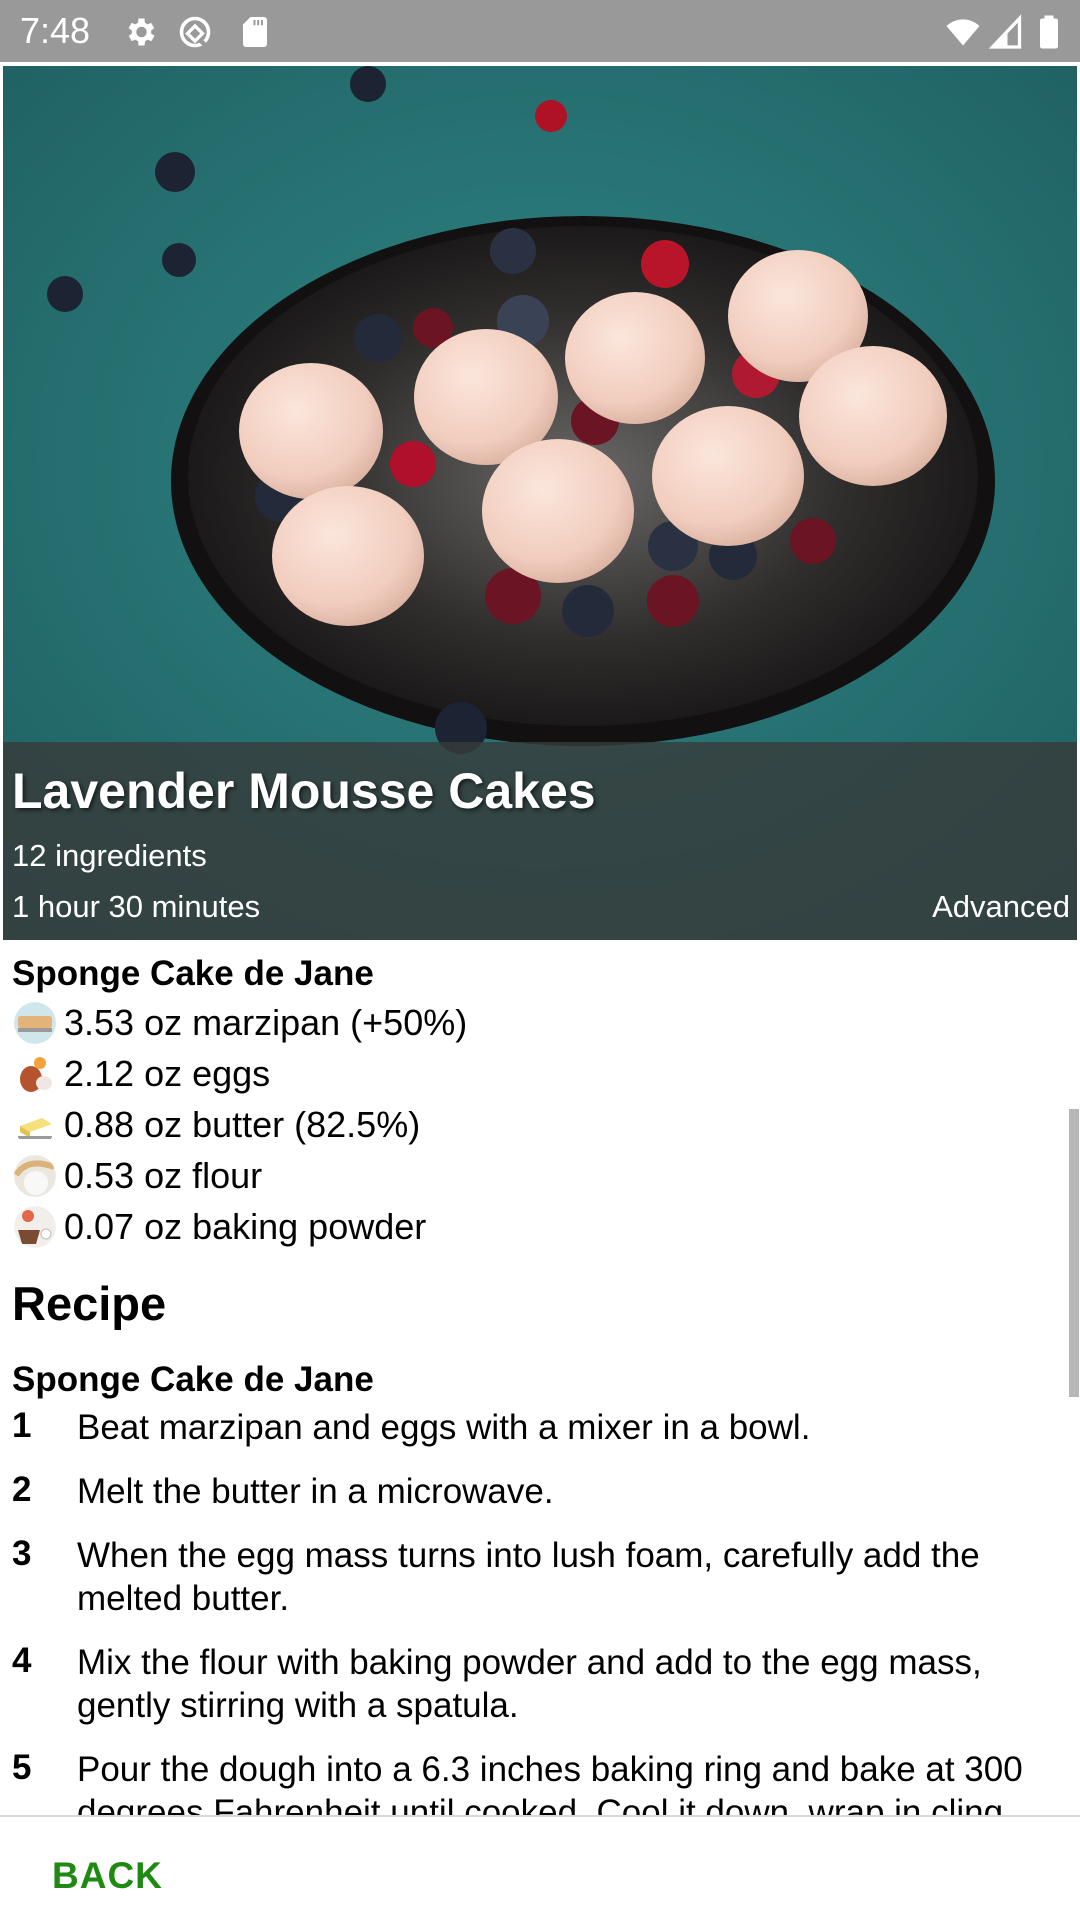 The image size is (1080, 1922). I want to click on ingredient-item: 0.07 oz baking powder, so click(220, 1227).